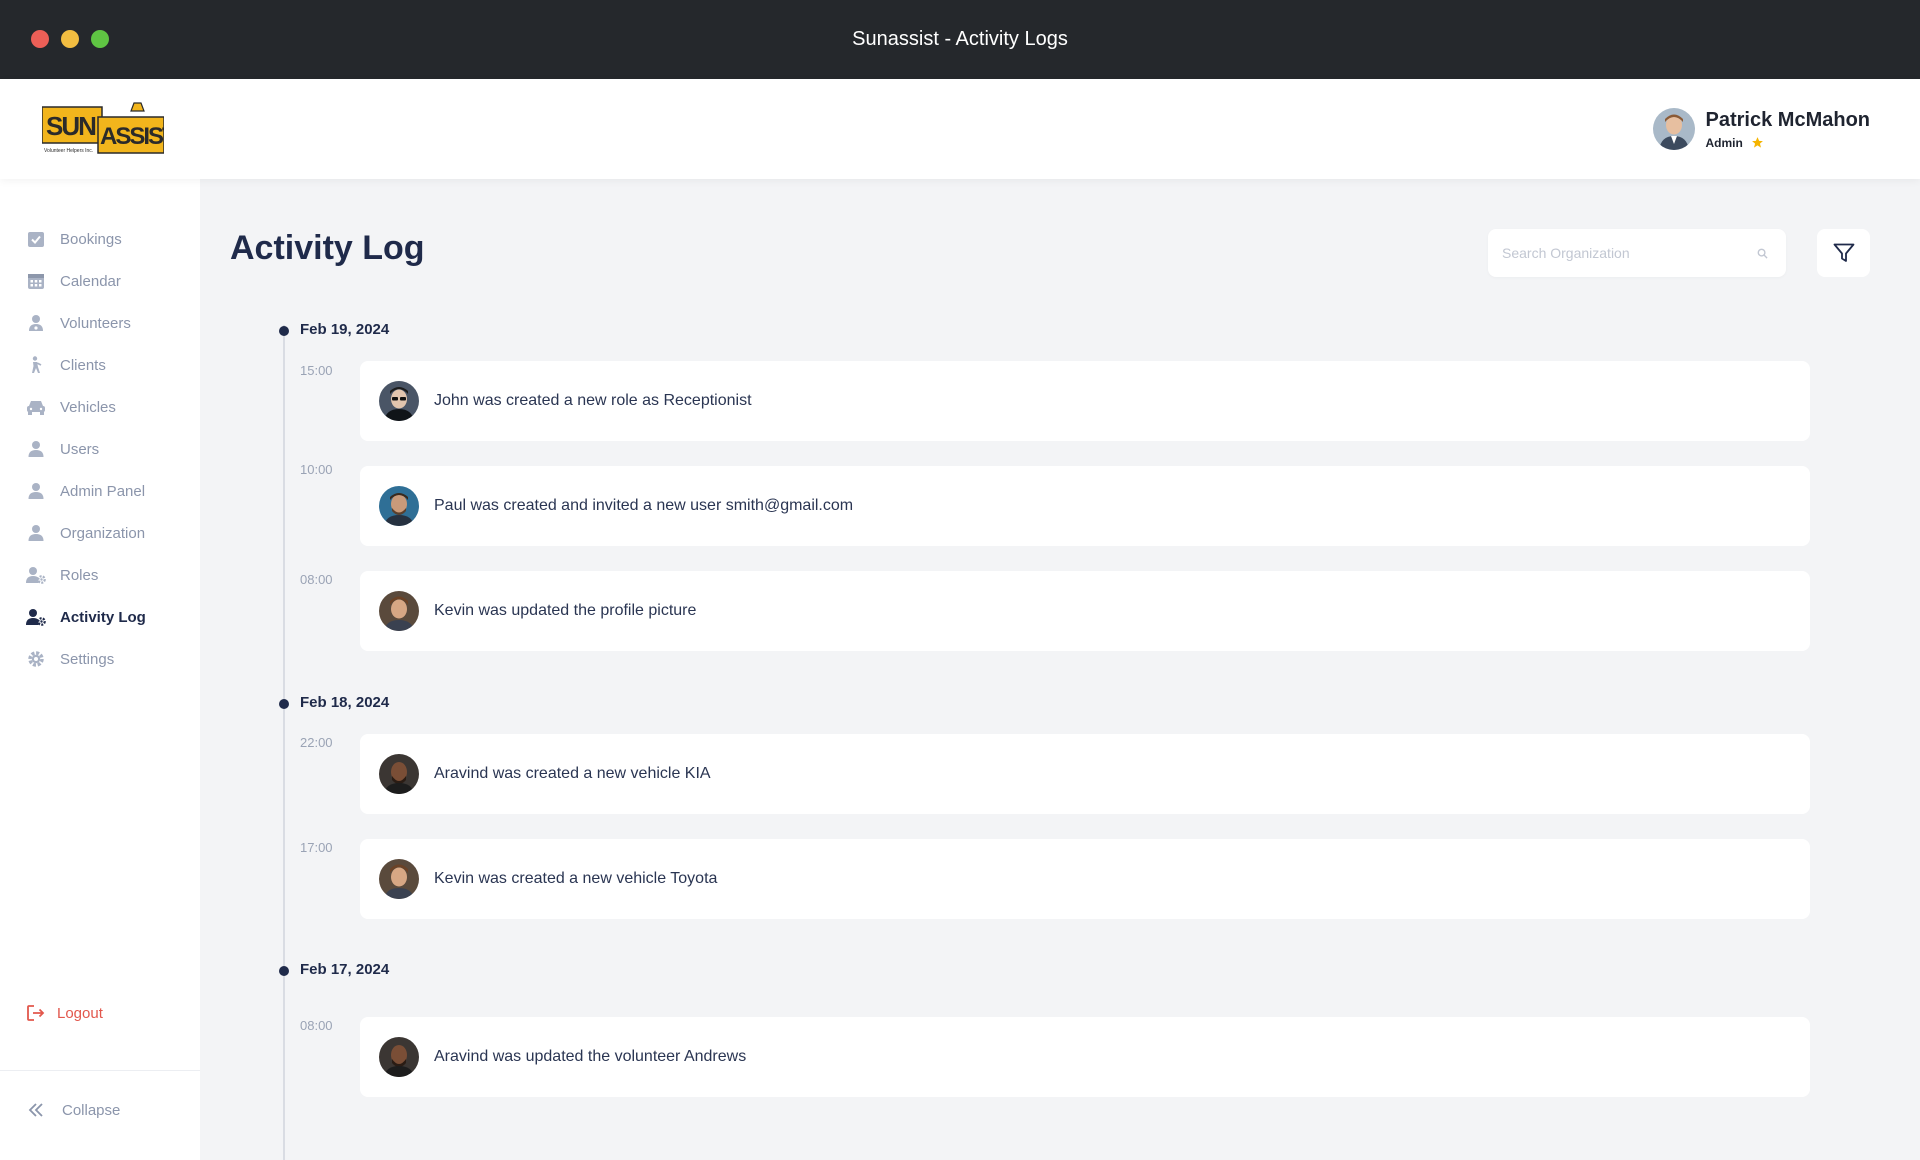 Image resolution: width=1920 pixels, height=1160 pixels. Describe the element at coordinates (91, 1110) in the screenshot. I see `collapse-label: Collapse` at that location.